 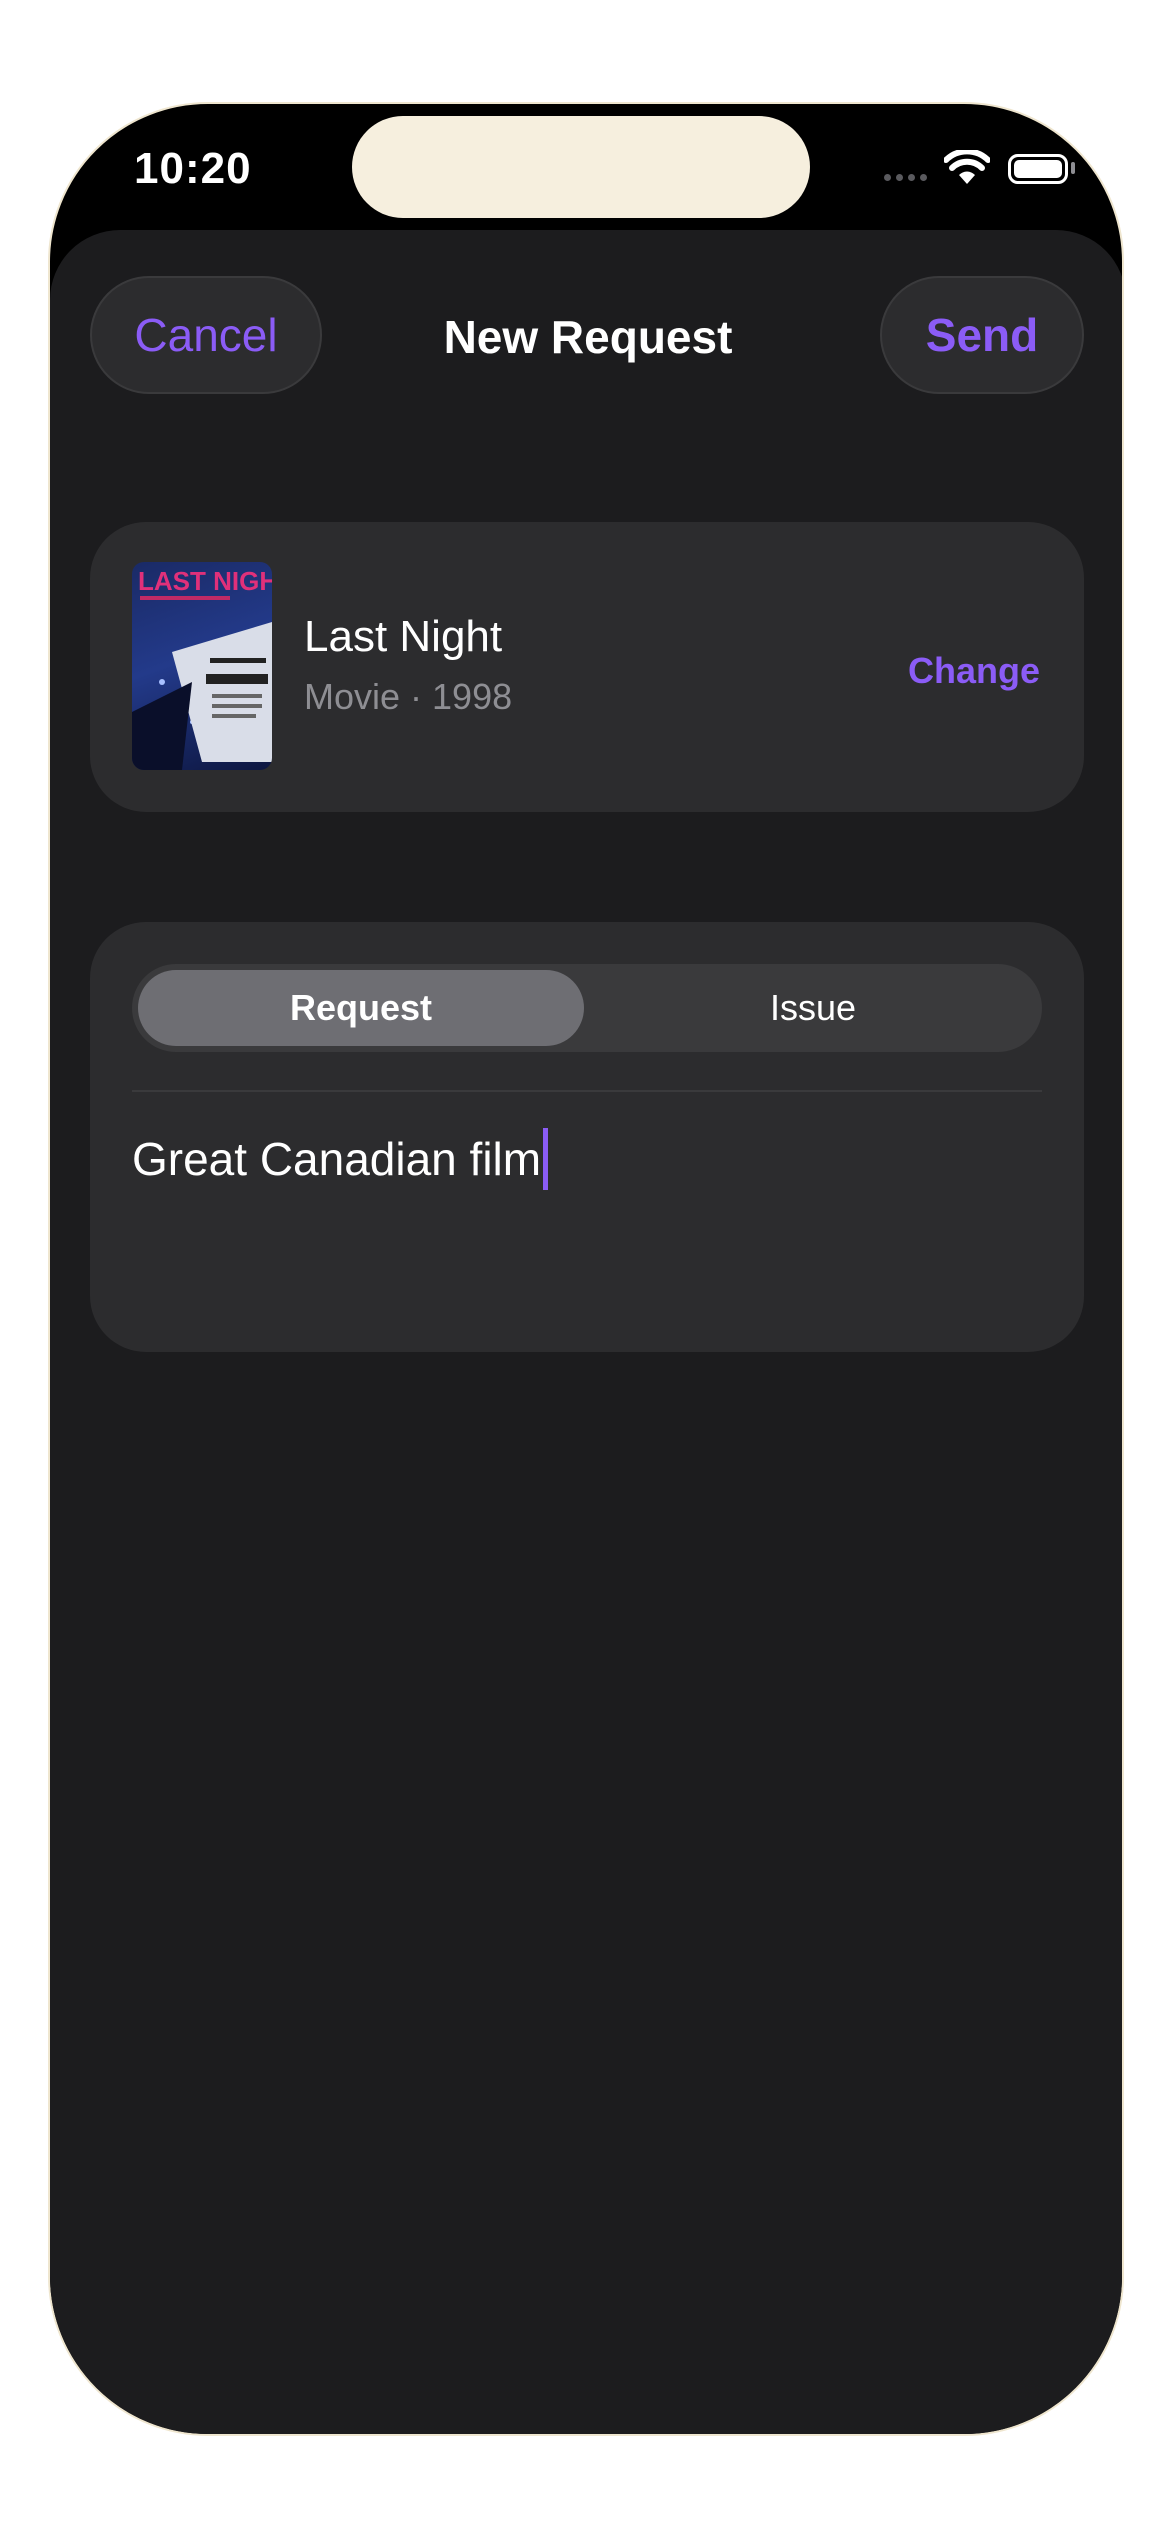 I want to click on svg-text: LAST NIGHT, so click(x=205, y=581).